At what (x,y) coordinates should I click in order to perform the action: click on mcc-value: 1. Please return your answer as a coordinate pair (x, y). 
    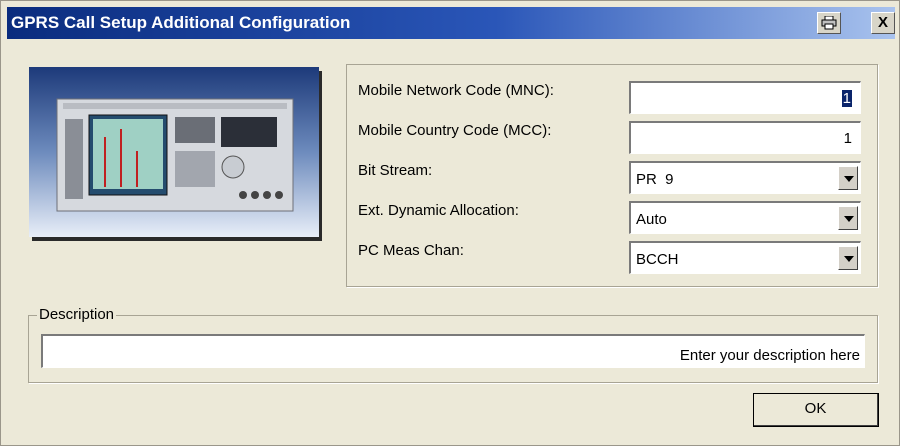
    Looking at the image, I should click on (847, 138).